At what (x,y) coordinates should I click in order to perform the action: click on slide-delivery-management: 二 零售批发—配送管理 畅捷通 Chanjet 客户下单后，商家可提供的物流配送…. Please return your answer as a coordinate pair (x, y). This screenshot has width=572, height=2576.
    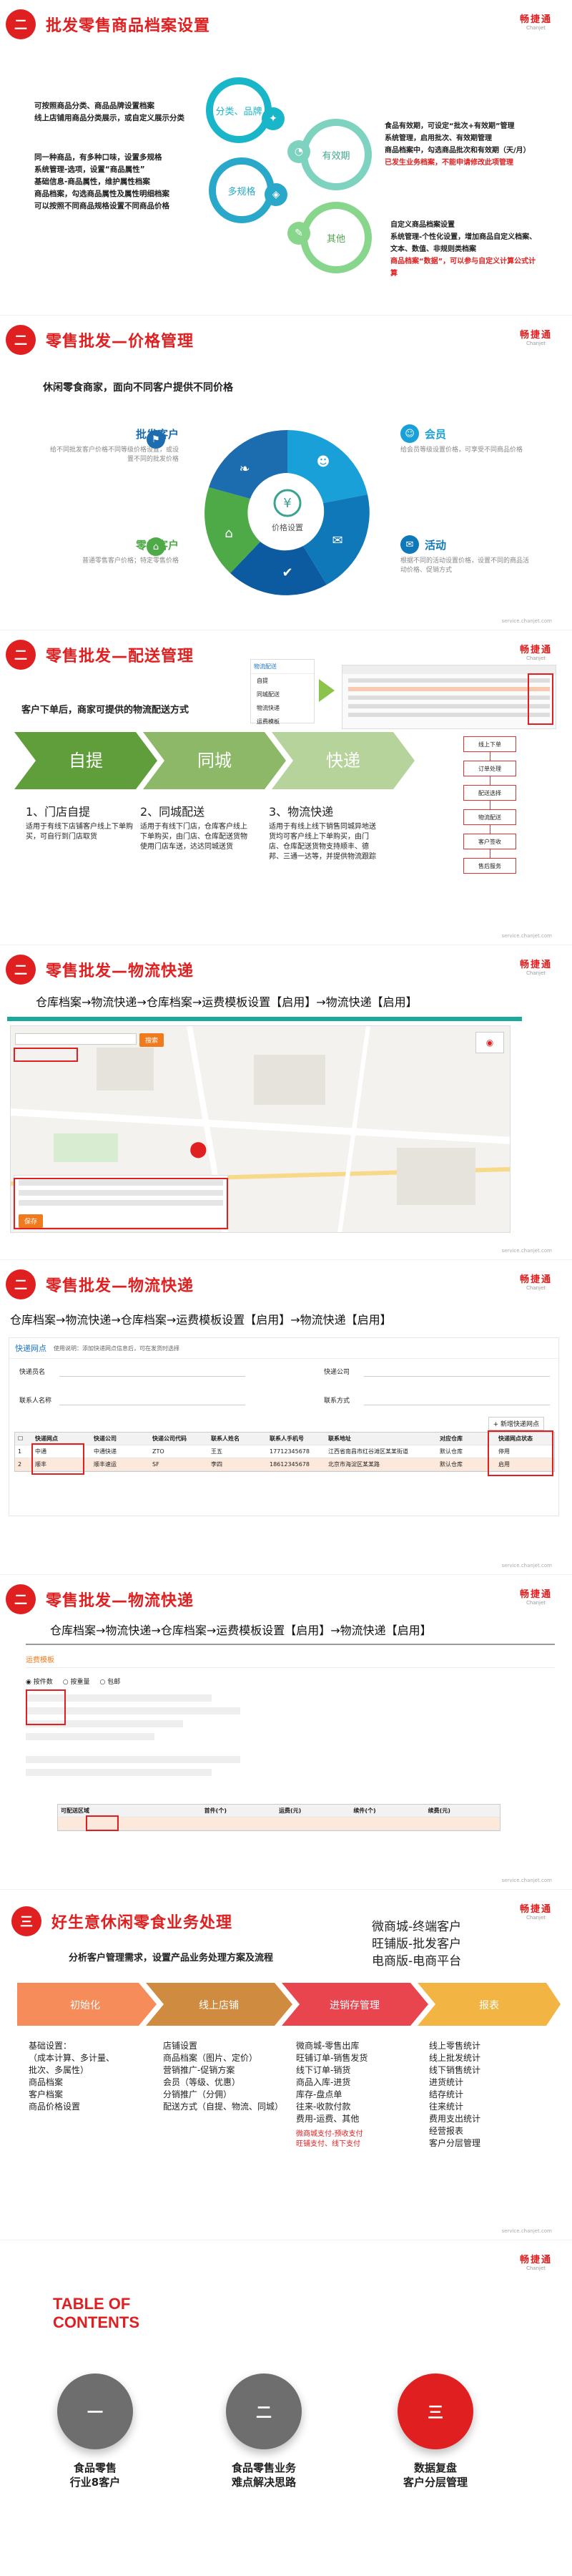
    Looking at the image, I should click on (286, 788).